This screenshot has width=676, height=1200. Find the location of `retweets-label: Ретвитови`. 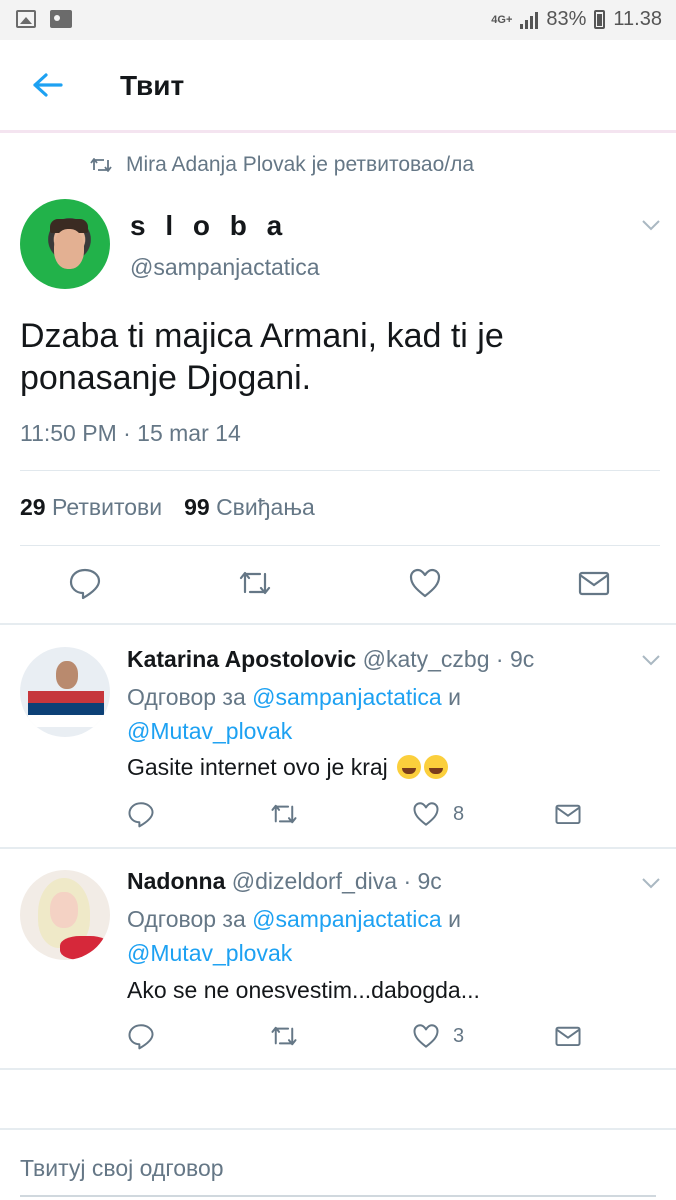

retweets-label: Ретвитови is located at coordinates (107, 507).